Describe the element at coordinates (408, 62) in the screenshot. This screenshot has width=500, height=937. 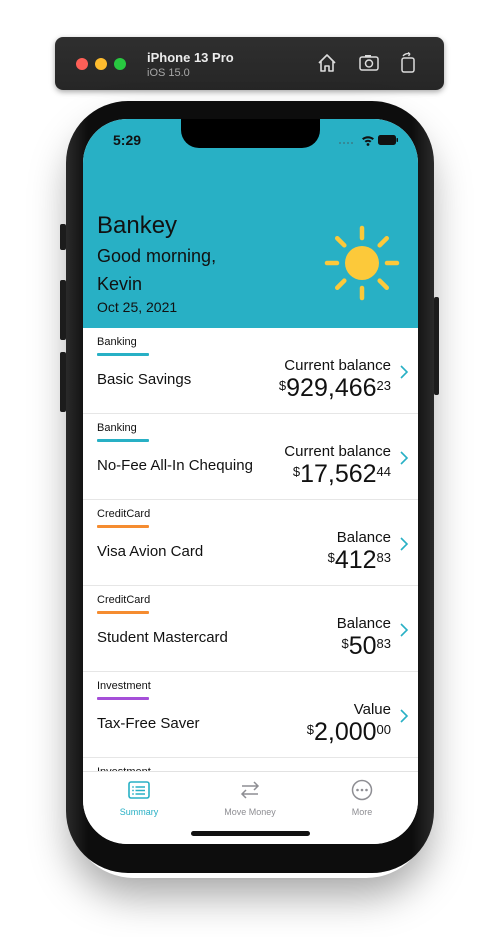
I see `rotate-icon` at that location.